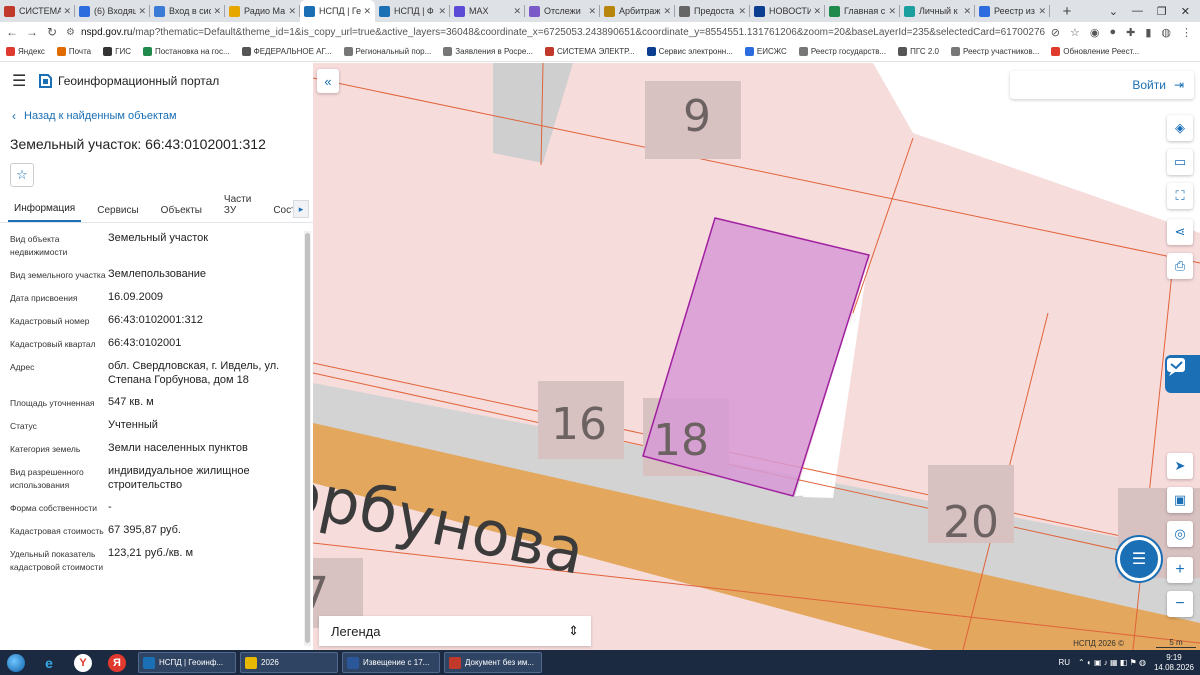  What do you see at coordinates (22, 175) in the screenshot?
I see `favorite-button: ☆` at bounding box center [22, 175].